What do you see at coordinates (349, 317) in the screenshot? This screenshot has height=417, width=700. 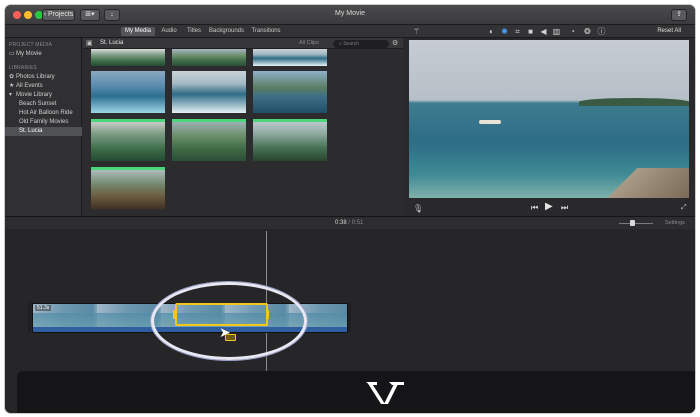 I see `clip-right-edge` at bounding box center [349, 317].